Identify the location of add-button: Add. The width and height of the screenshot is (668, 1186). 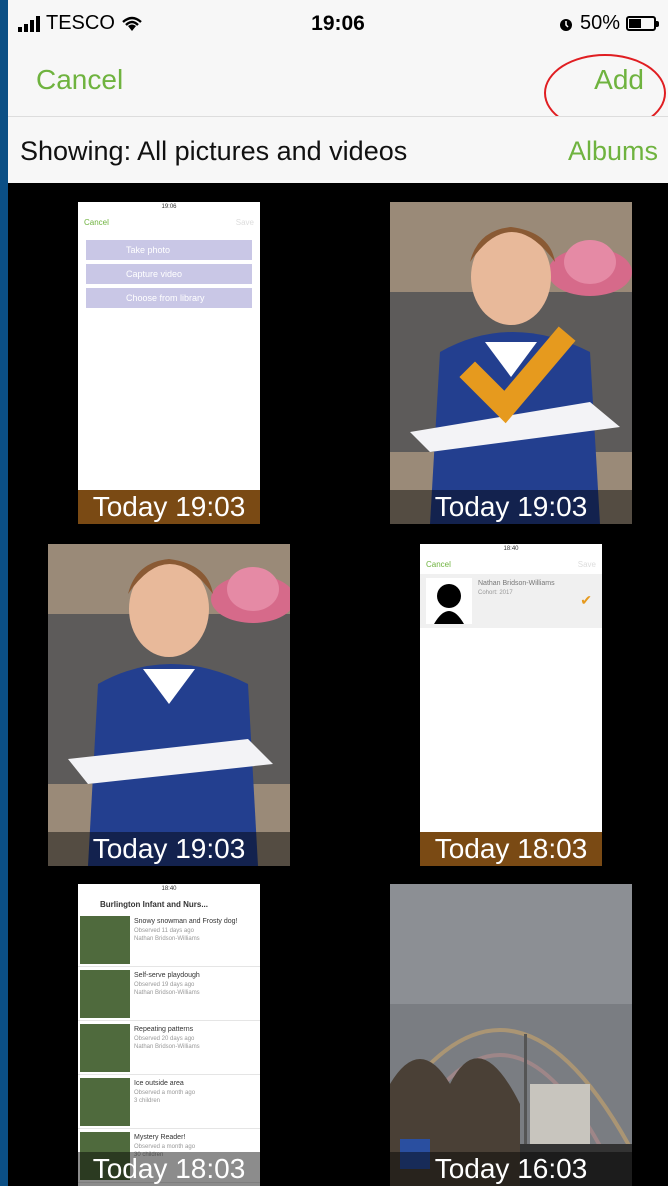
(605, 93).